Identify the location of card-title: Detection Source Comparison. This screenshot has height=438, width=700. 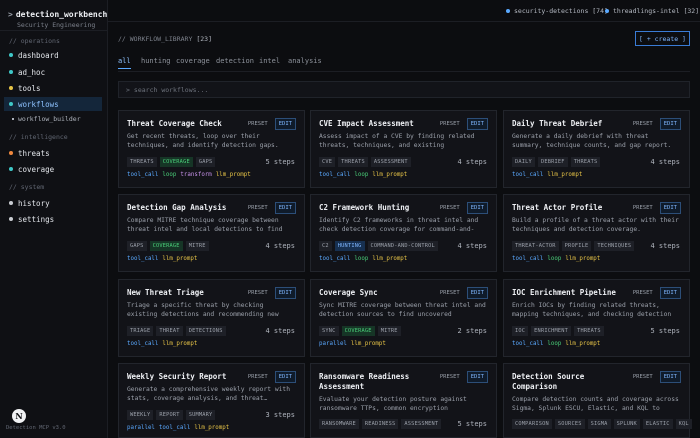
(548, 381).